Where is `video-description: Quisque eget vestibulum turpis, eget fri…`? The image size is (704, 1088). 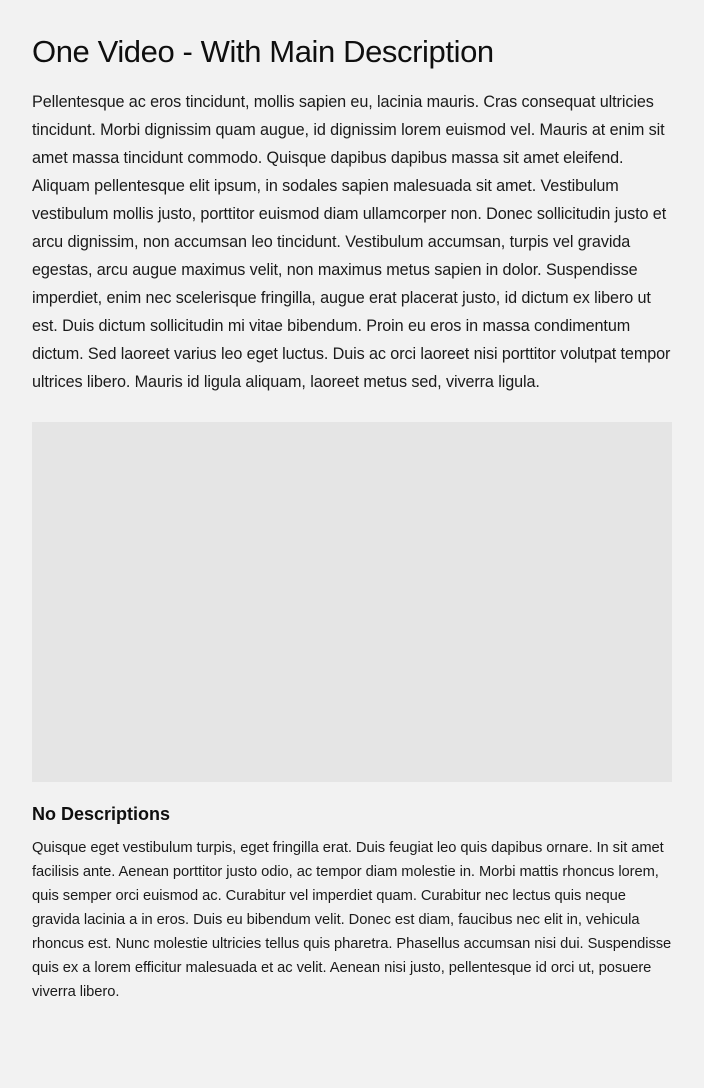 video-description: Quisque eget vestibulum turpis, eget fri… is located at coordinates (352, 920).